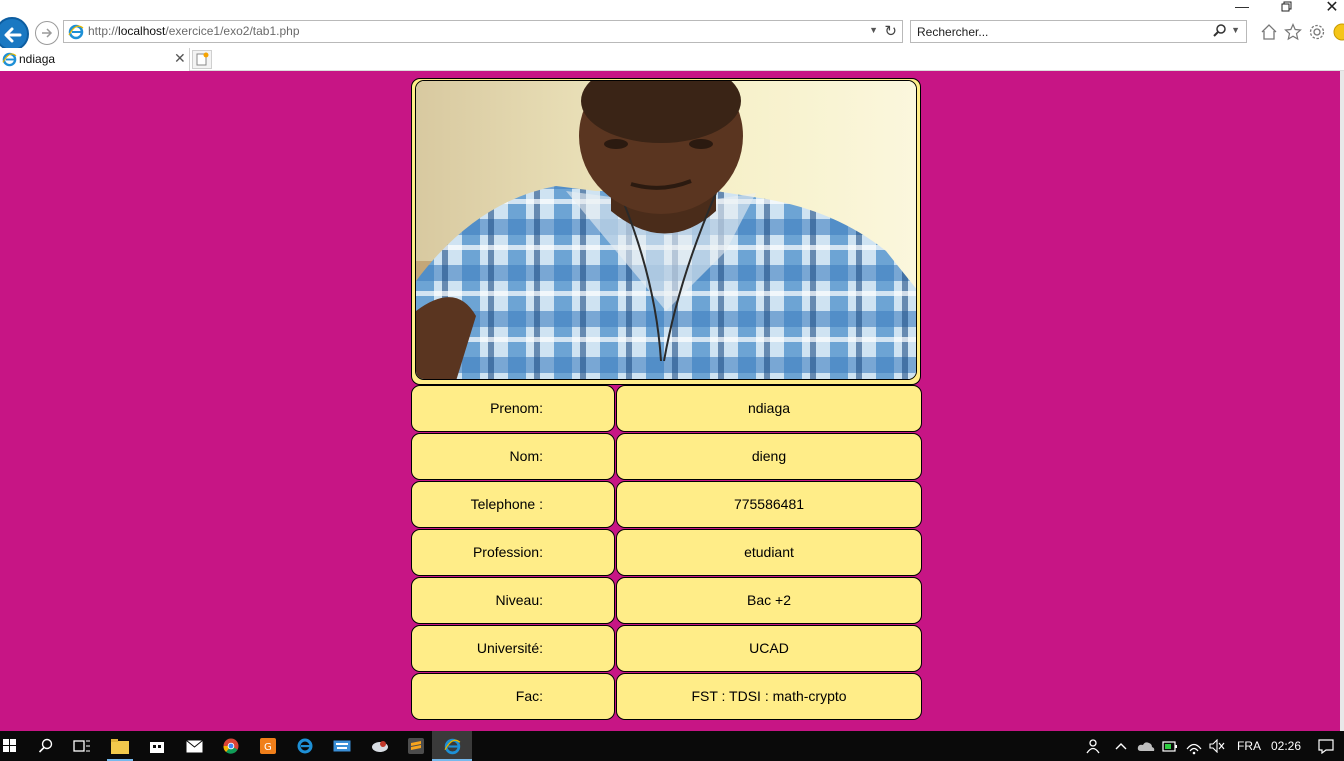 The height and width of the screenshot is (761, 1344). What do you see at coordinates (82, 746) in the screenshot?
I see `task-view-icon` at bounding box center [82, 746].